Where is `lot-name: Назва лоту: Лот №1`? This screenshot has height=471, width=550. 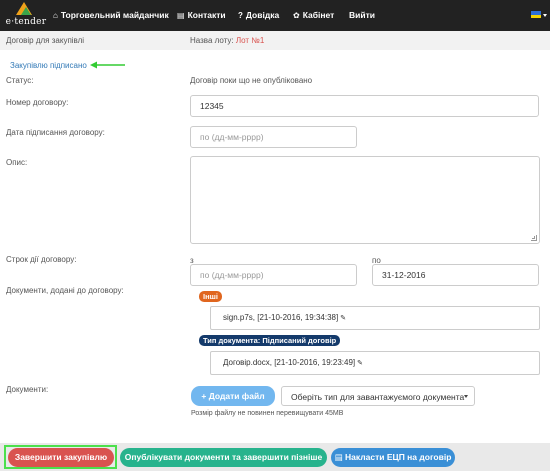
lot-name: Назва лоту: Лот №1 is located at coordinates (227, 40).